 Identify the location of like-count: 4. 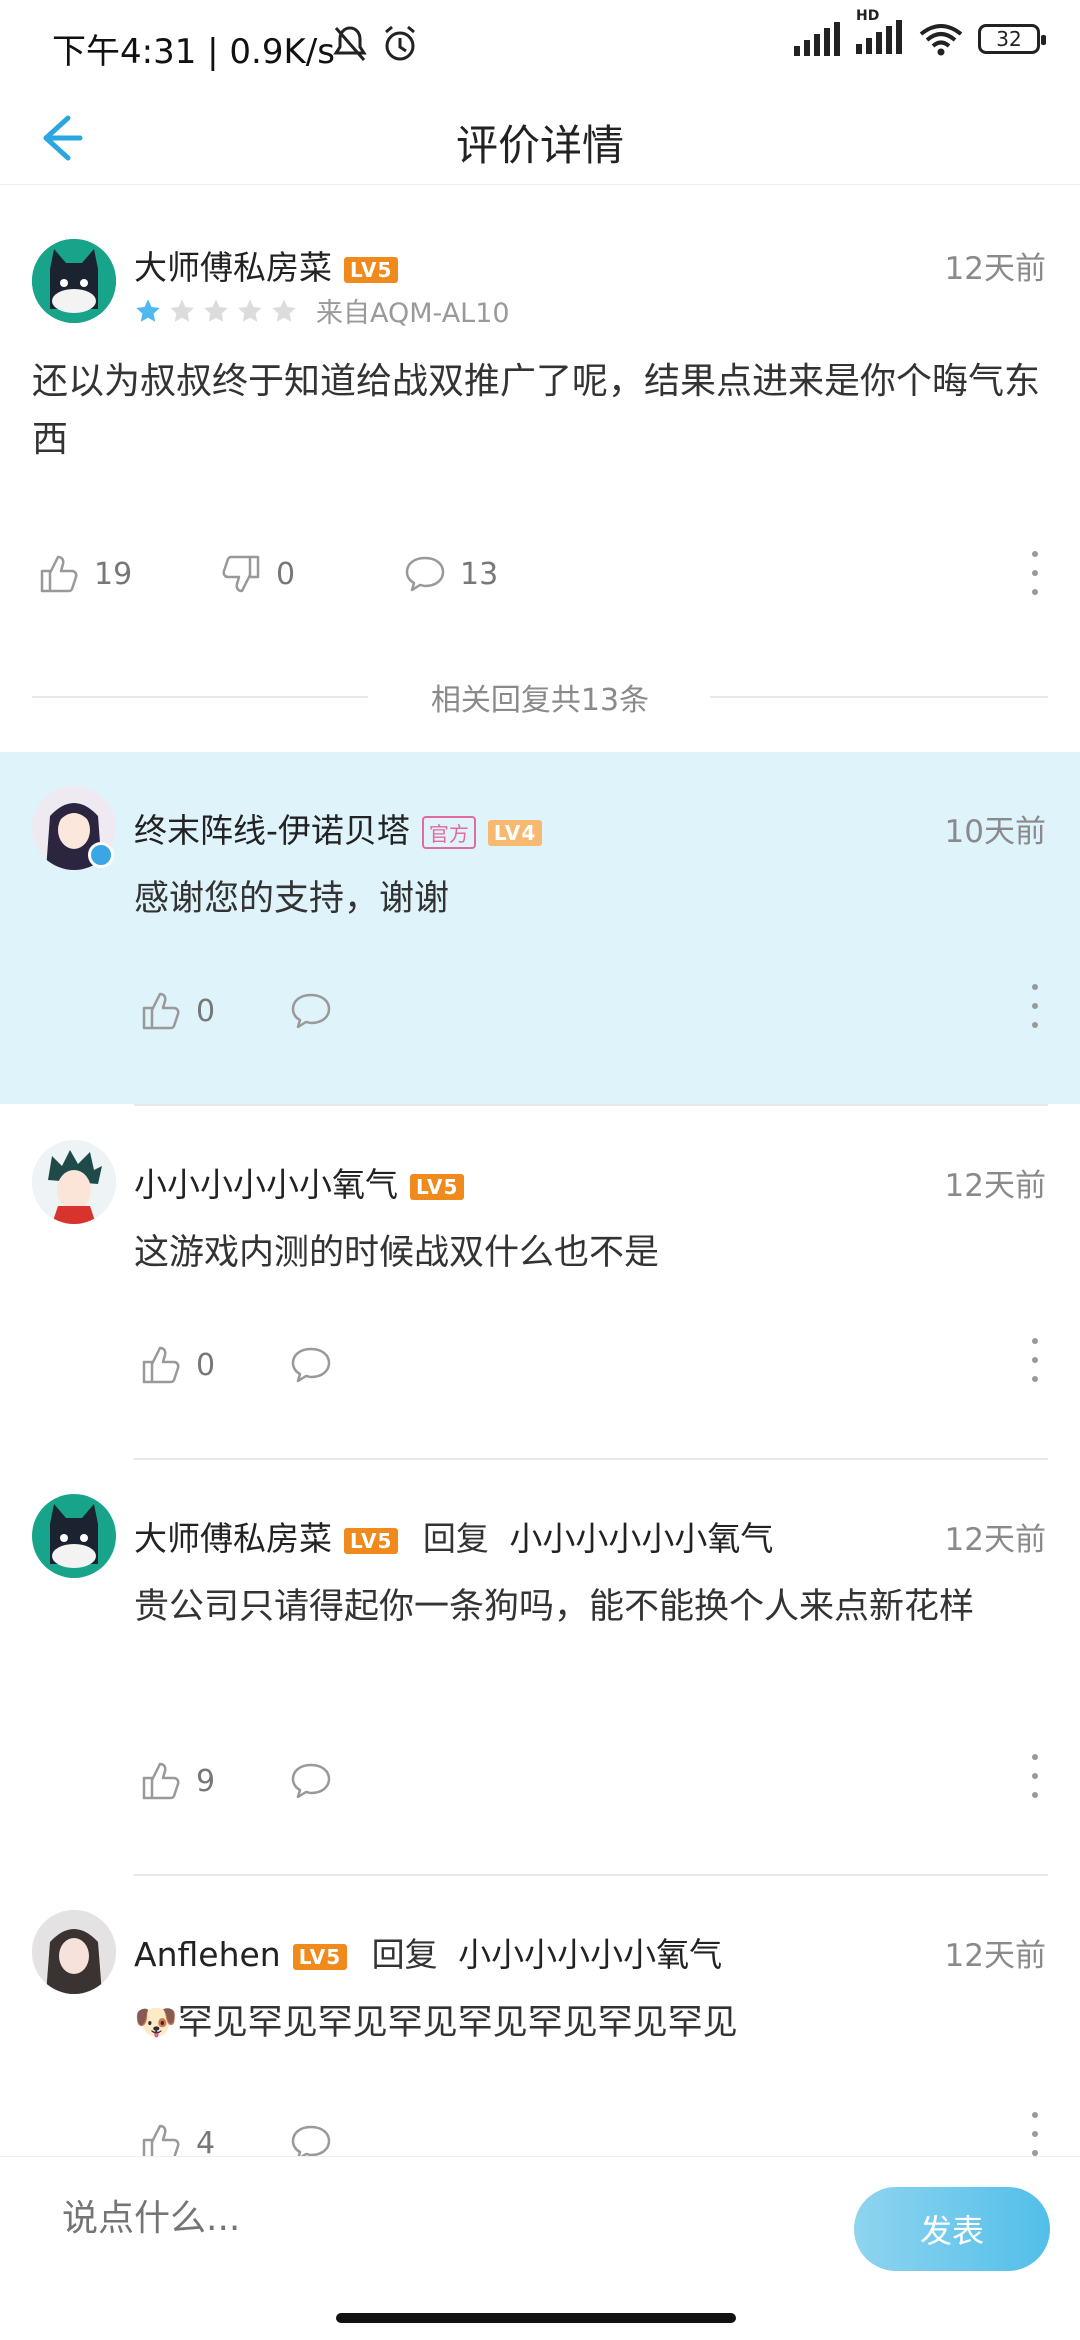
(206, 2141).